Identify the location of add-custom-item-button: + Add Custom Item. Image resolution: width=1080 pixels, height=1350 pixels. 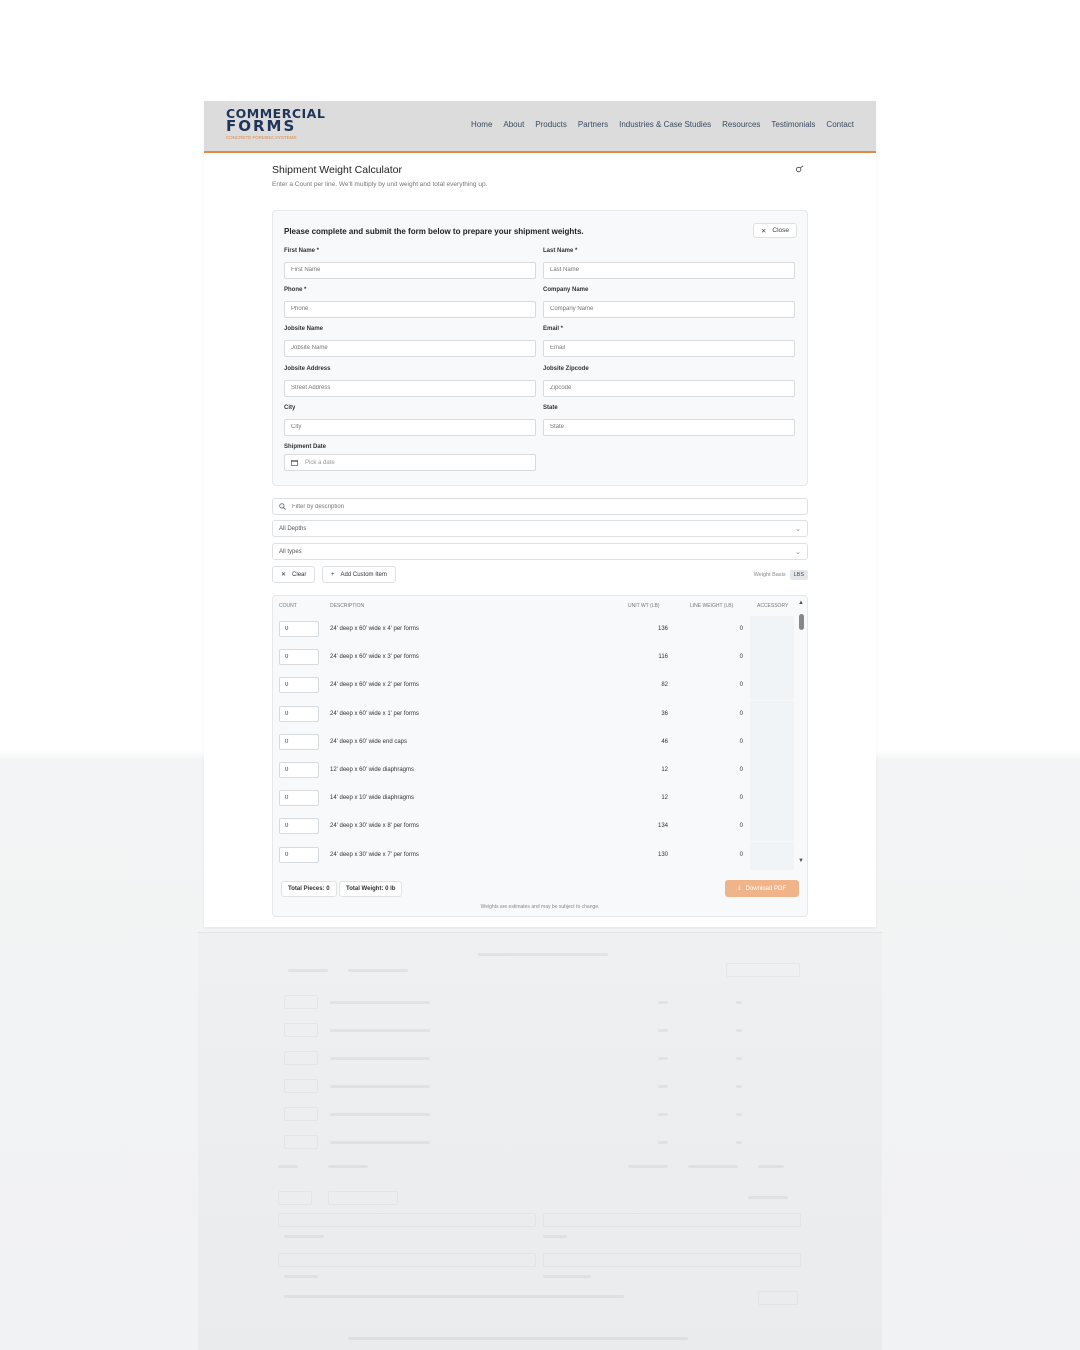
(359, 574).